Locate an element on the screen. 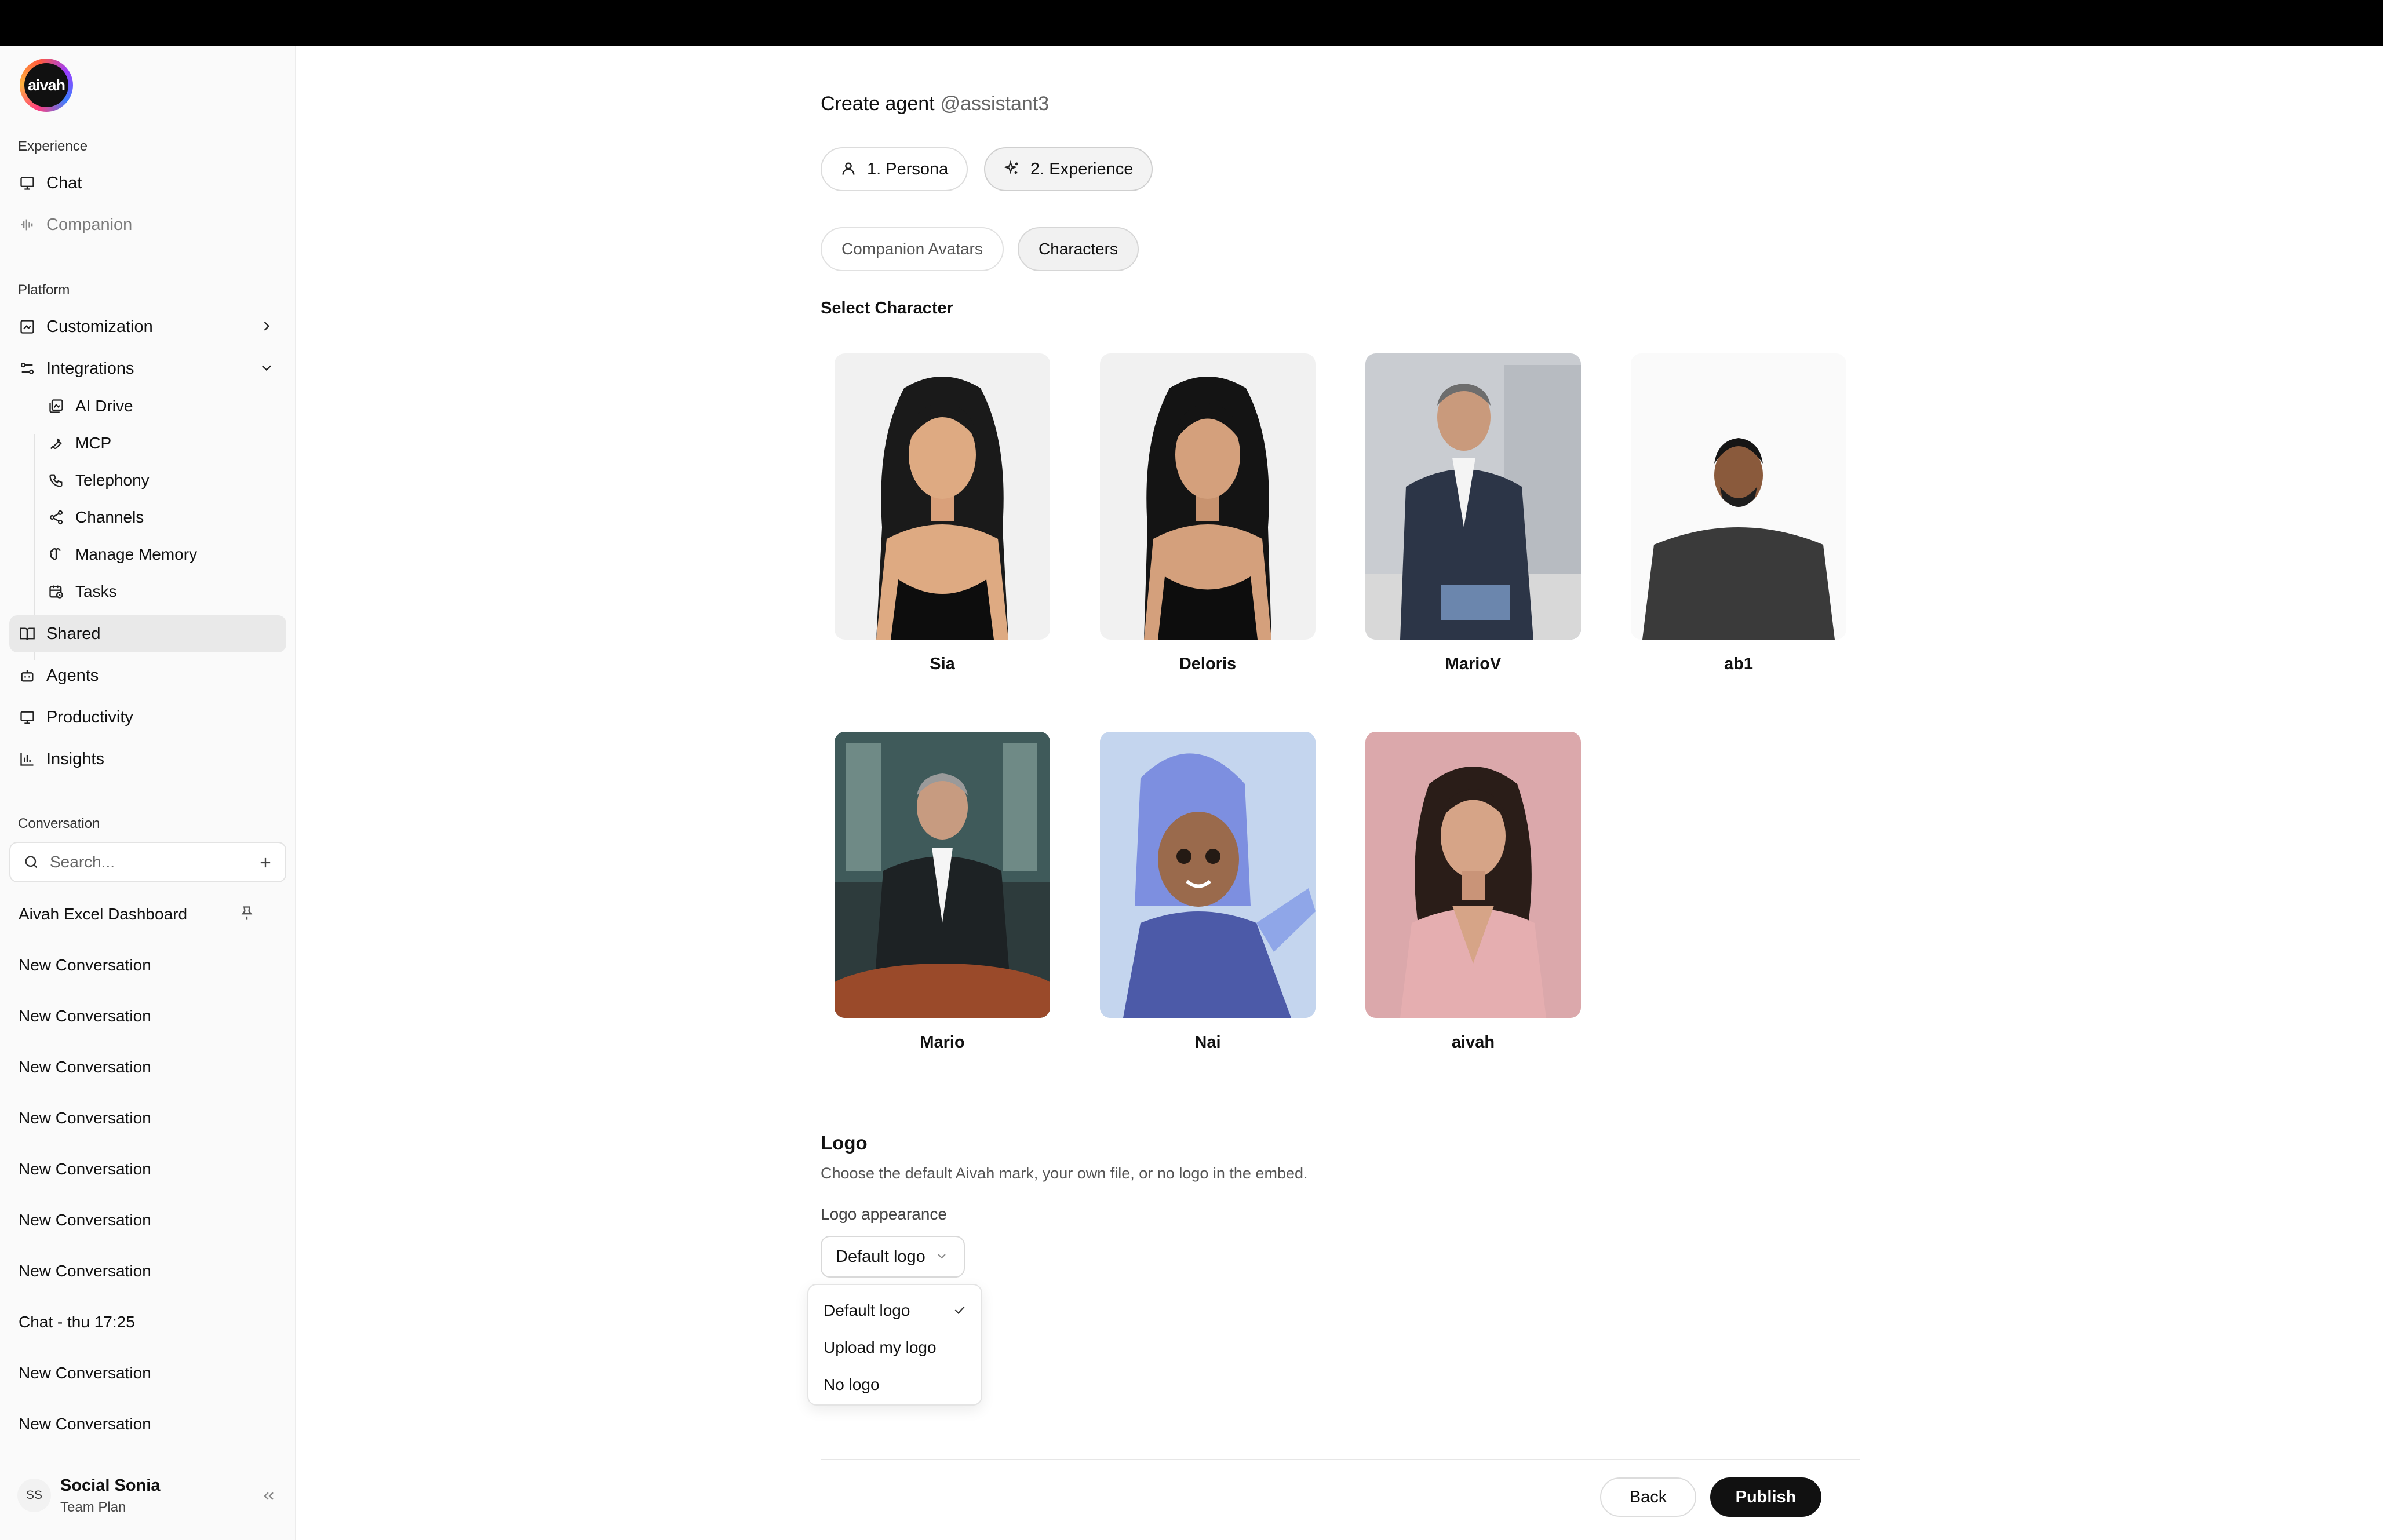 The width and height of the screenshot is (2383, 1540). character-card-ab1: ab1 is located at coordinates (1739, 515).